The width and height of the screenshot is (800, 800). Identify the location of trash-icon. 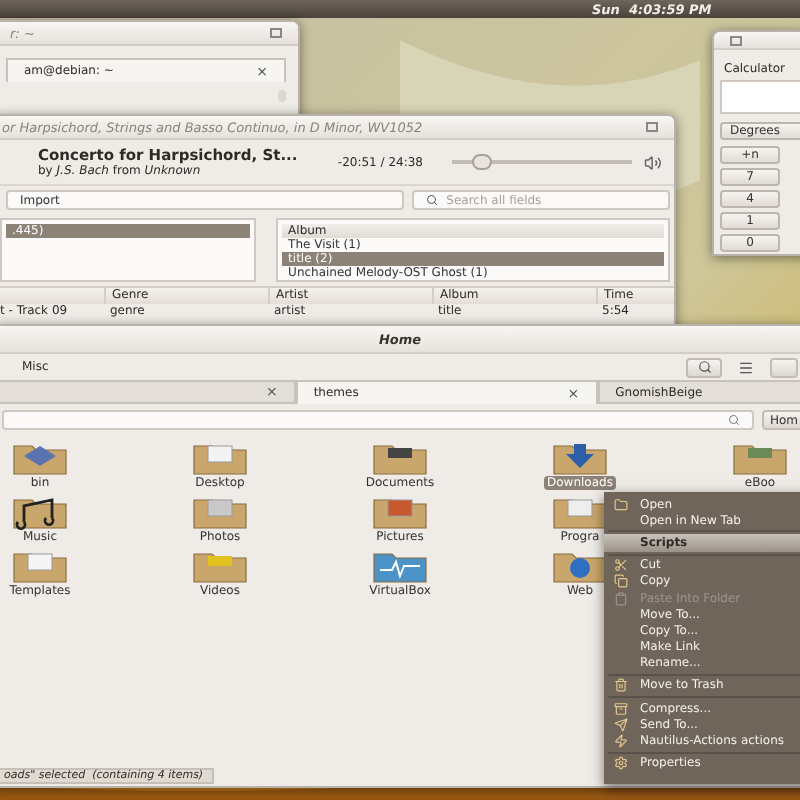
(621, 685).